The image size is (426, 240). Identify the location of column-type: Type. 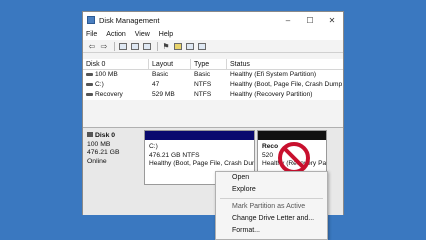
(209, 64).